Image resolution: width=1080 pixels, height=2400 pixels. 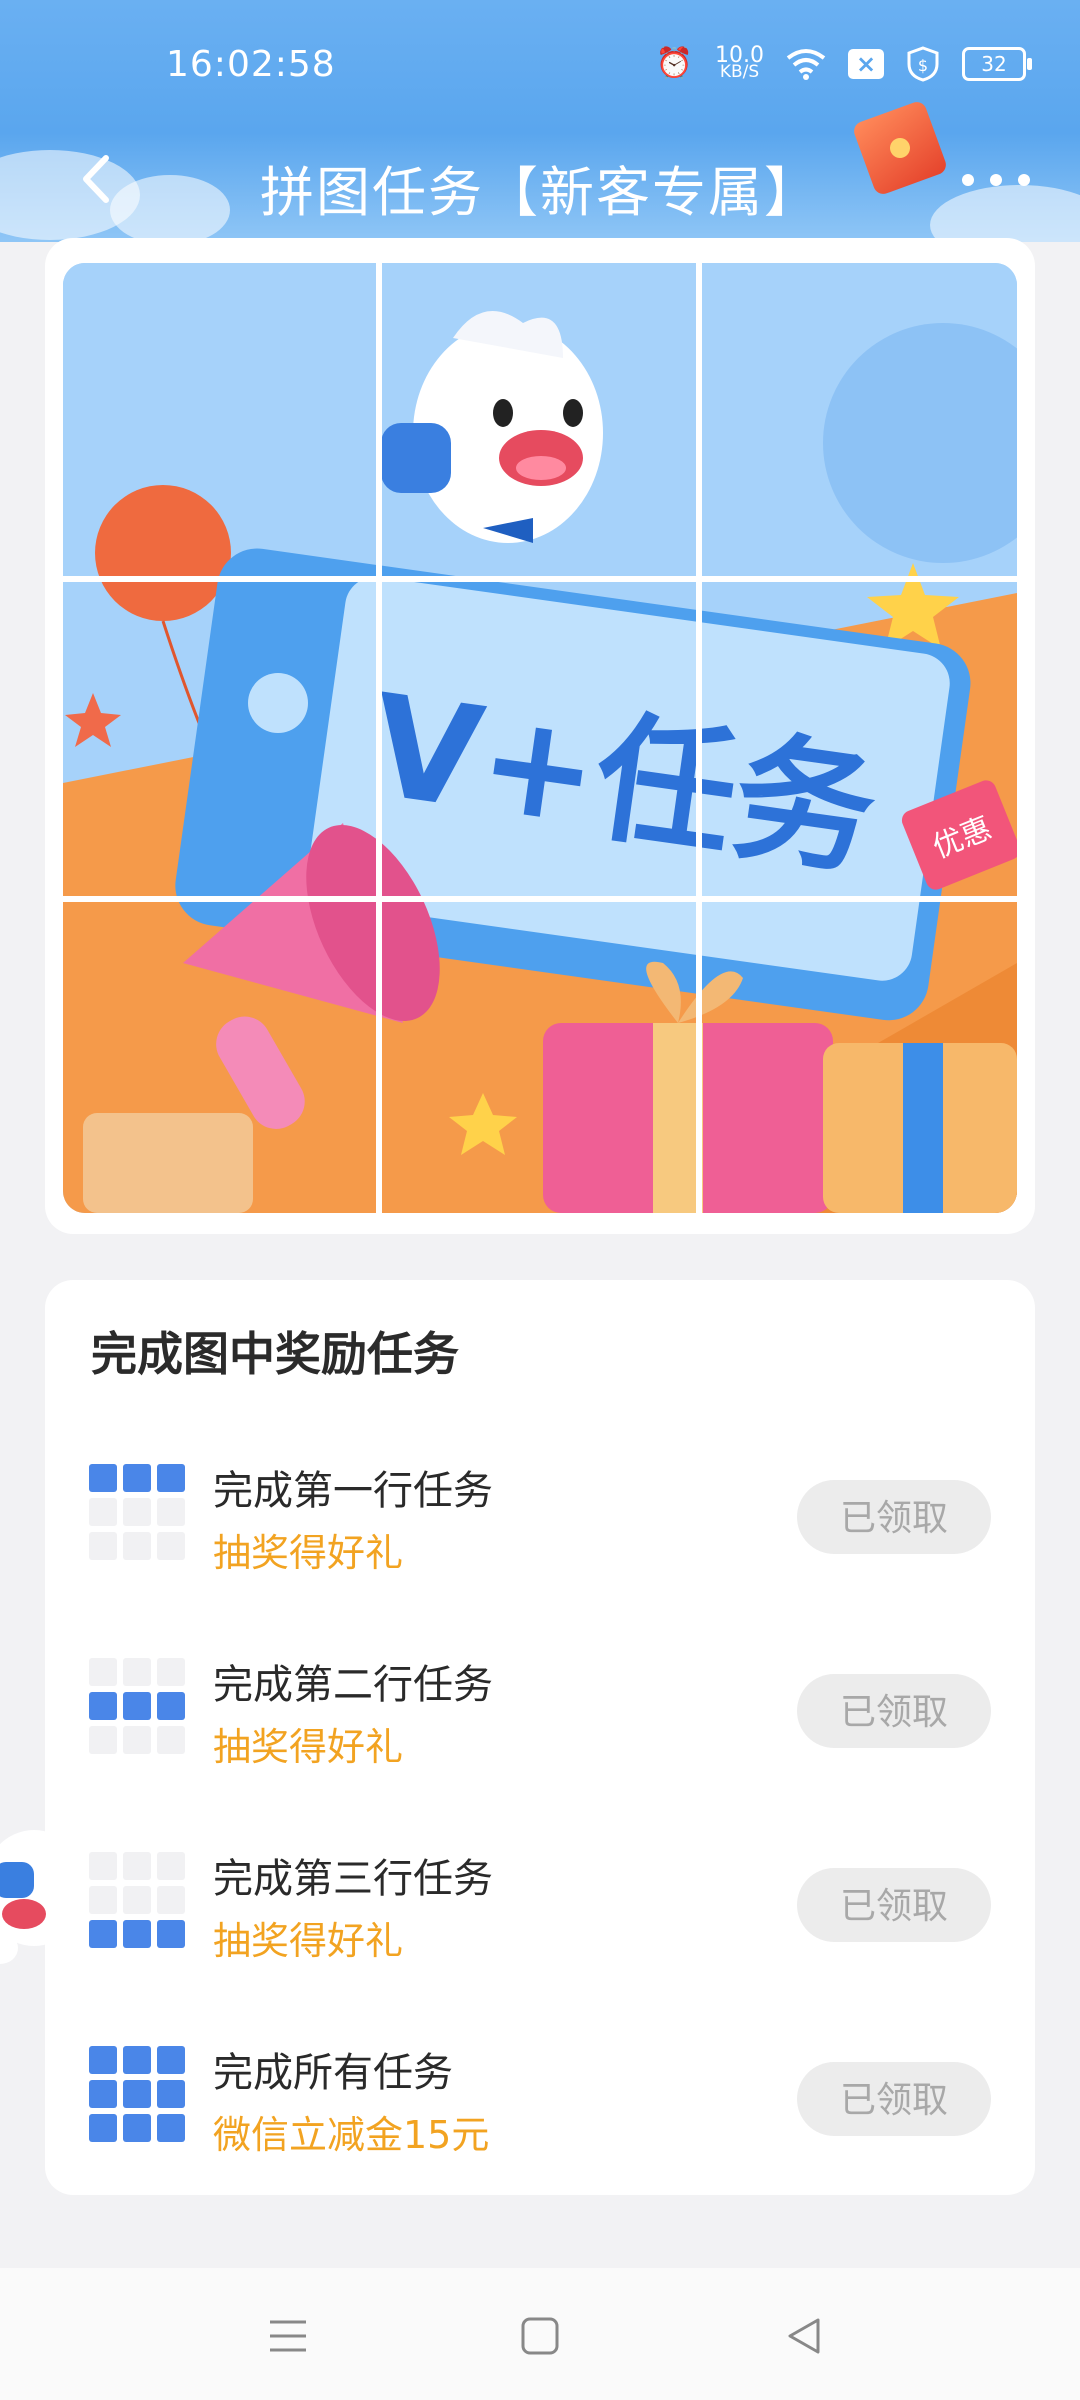 I want to click on task-row: 完成第三行任务 抽奖得好礼 已领取, so click(x=540, y=1893).